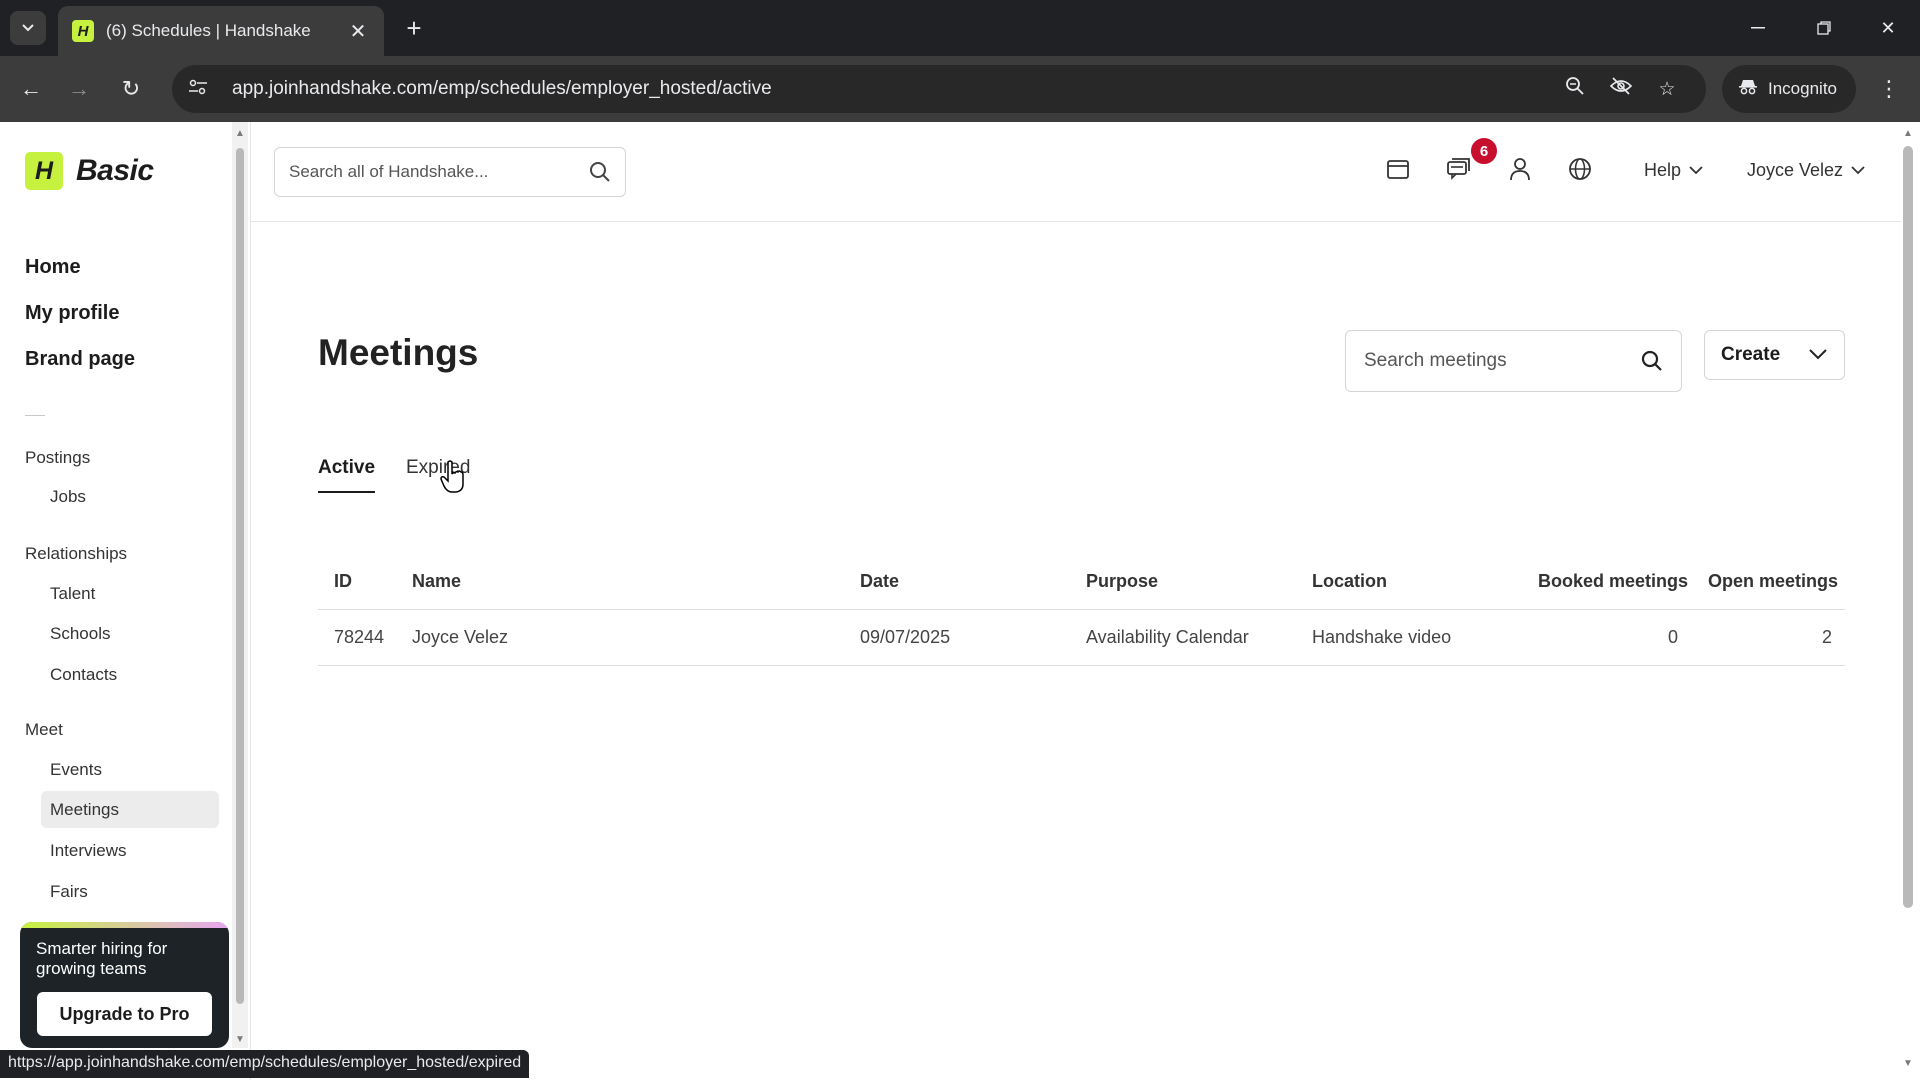  I want to click on sidebar-item-contacts: Contacts, so click(83, 675).